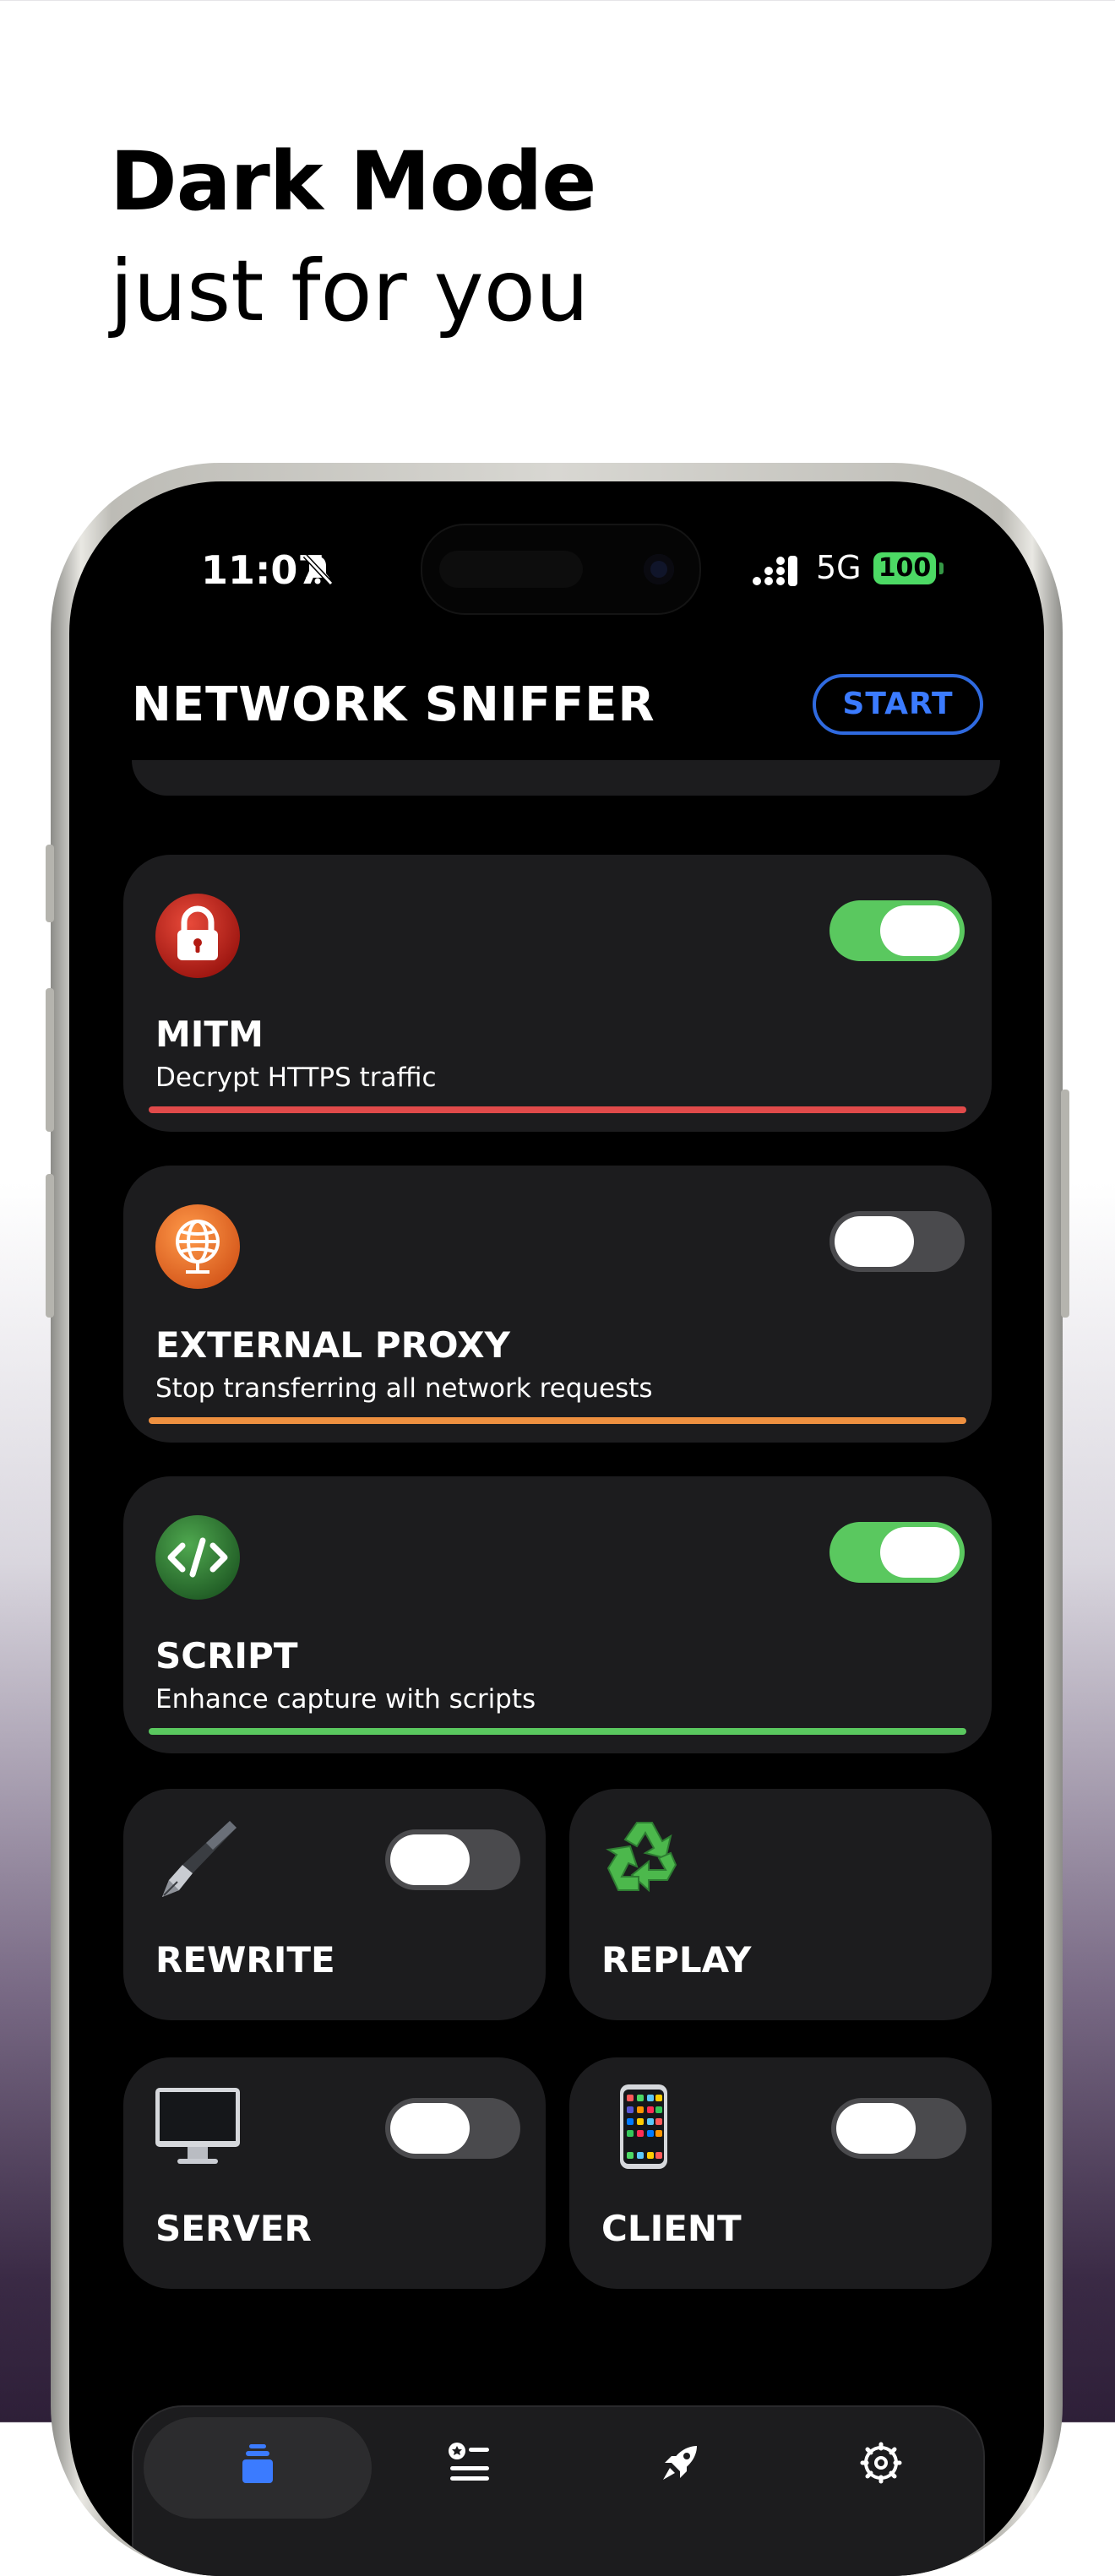 The height and width of the screenshot is (2576, 1115). I want to click on tab-settings, so click(881, 2468).